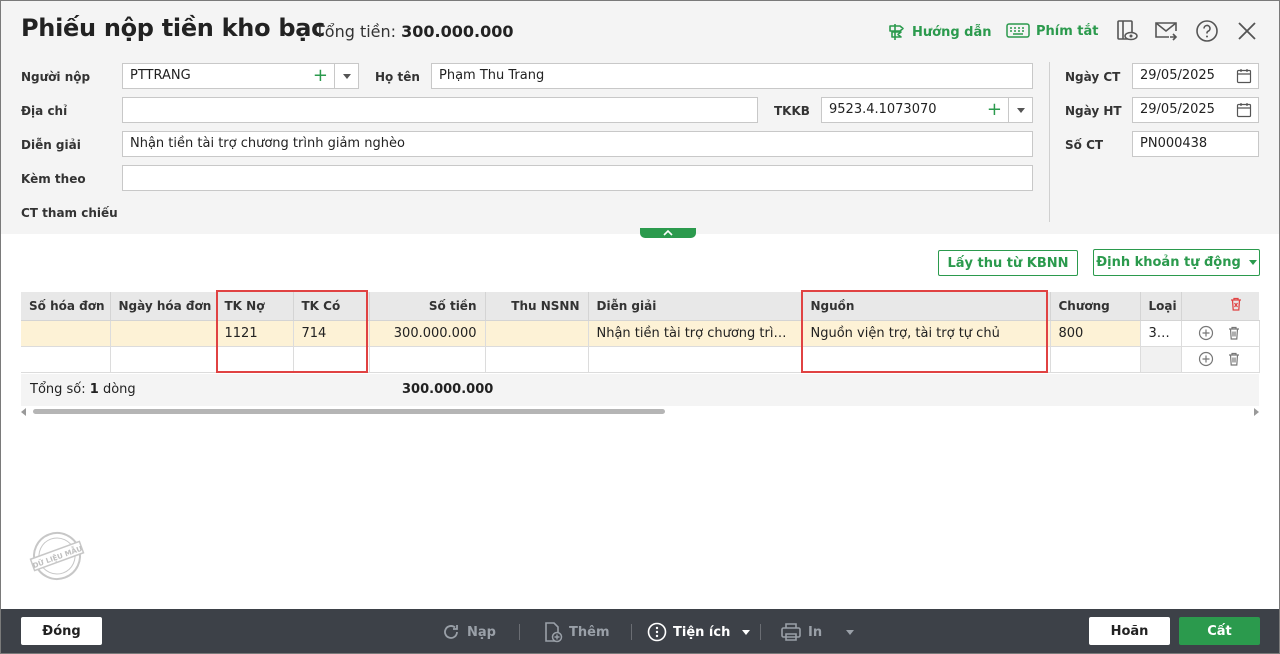 This screenshot has height=654, width=1280. What do you see at coordinates (24, 412) in the screenshot?
I see `scroll-left-icon` at bounding box center [24, 412].